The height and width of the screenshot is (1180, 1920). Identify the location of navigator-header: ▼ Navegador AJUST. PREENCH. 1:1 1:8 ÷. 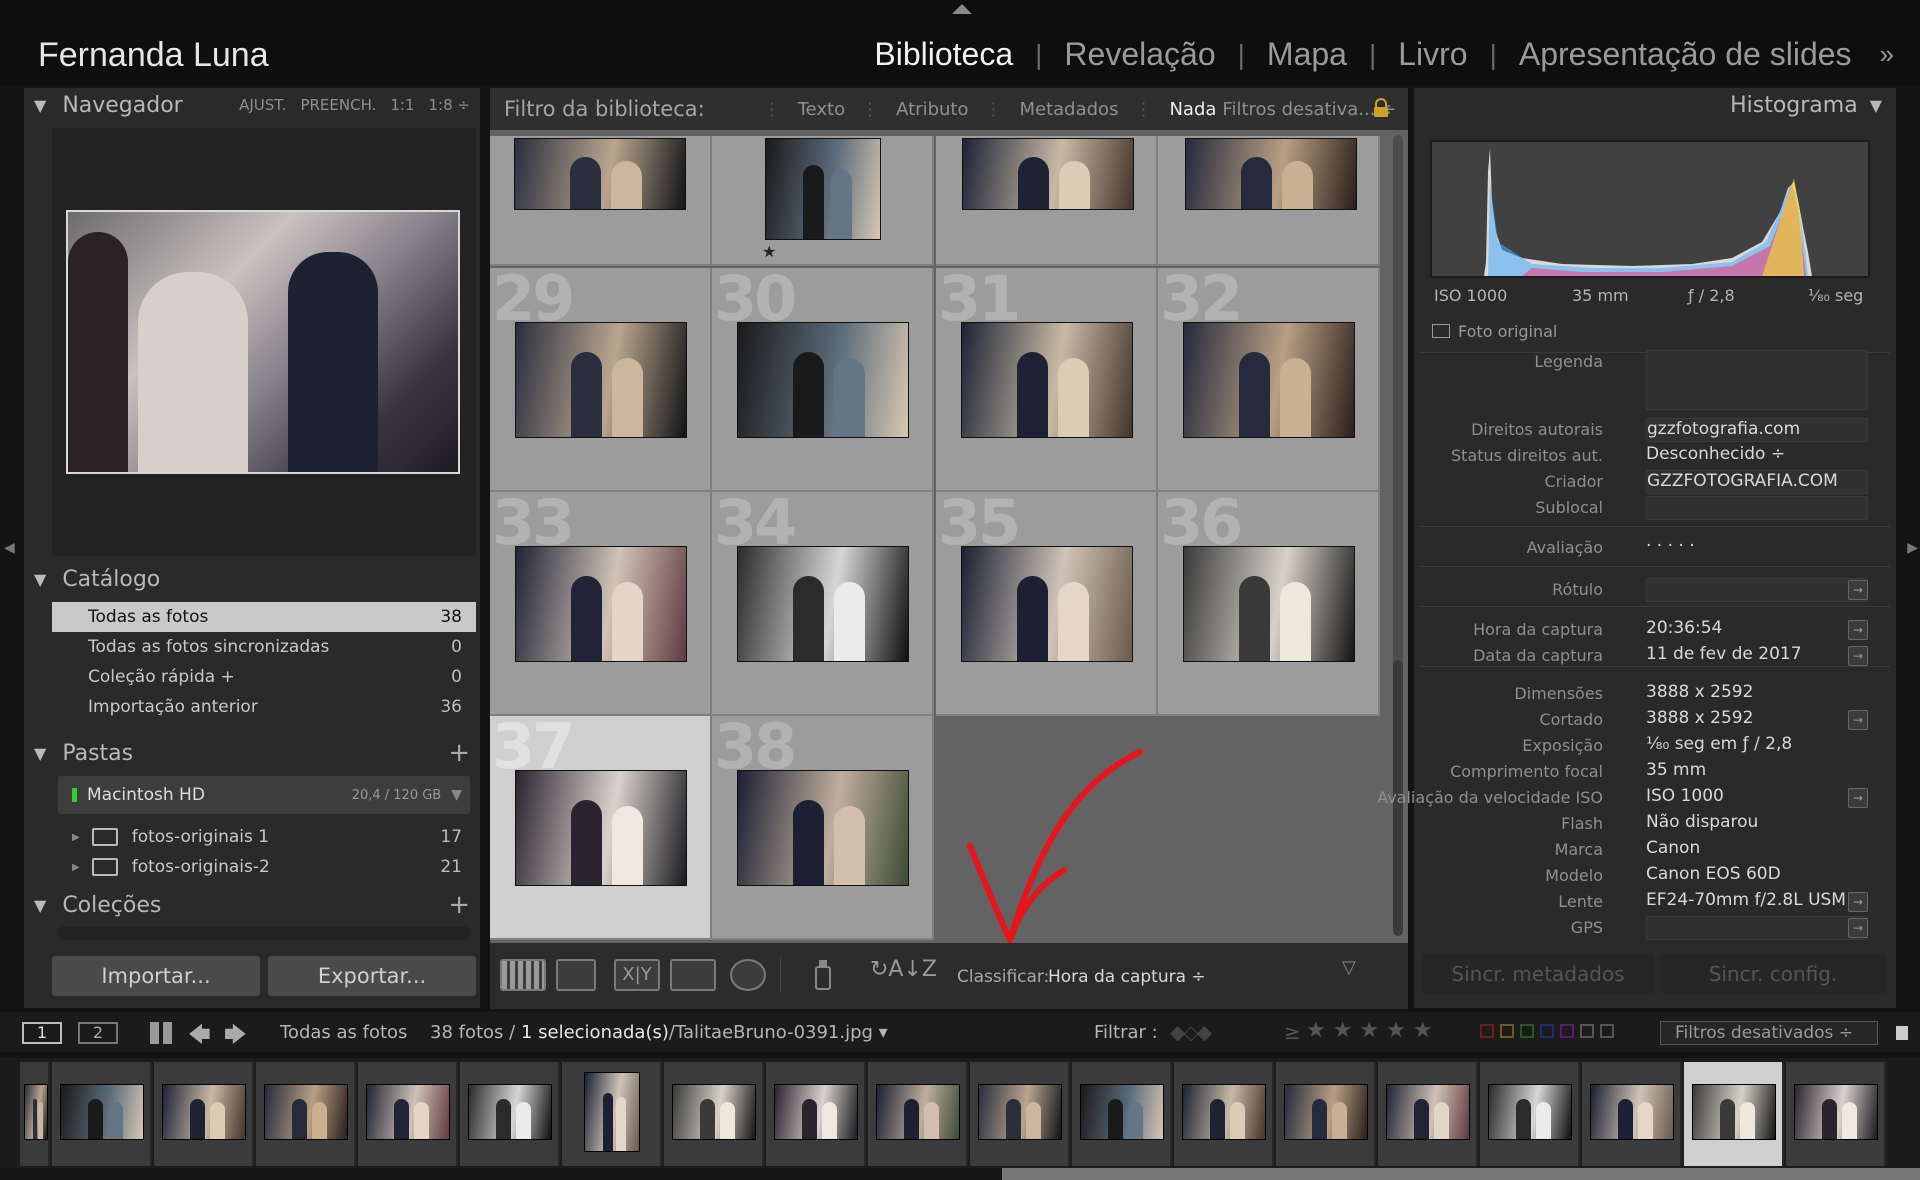
(252, 105).